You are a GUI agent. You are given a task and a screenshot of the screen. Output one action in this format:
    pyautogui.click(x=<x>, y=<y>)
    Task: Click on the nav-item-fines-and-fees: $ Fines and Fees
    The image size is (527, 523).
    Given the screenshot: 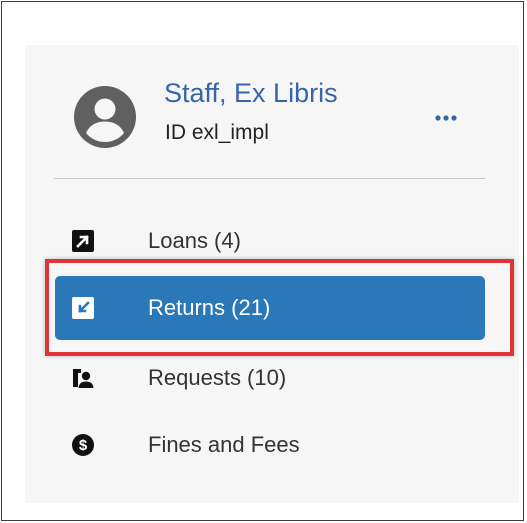 What is the action you would take?
    pyautogui.click(x=270, y=445)
    